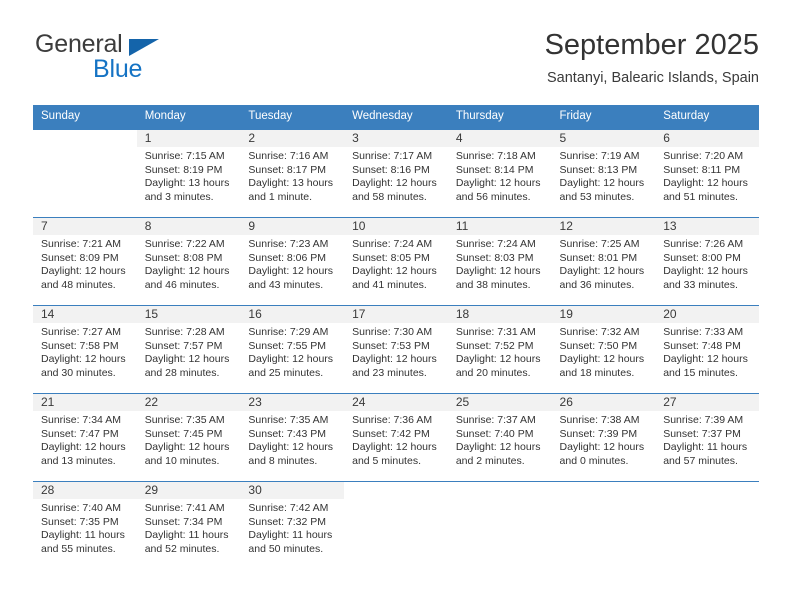  I want to click on brand-logo: General Blue, so click(143, 57).